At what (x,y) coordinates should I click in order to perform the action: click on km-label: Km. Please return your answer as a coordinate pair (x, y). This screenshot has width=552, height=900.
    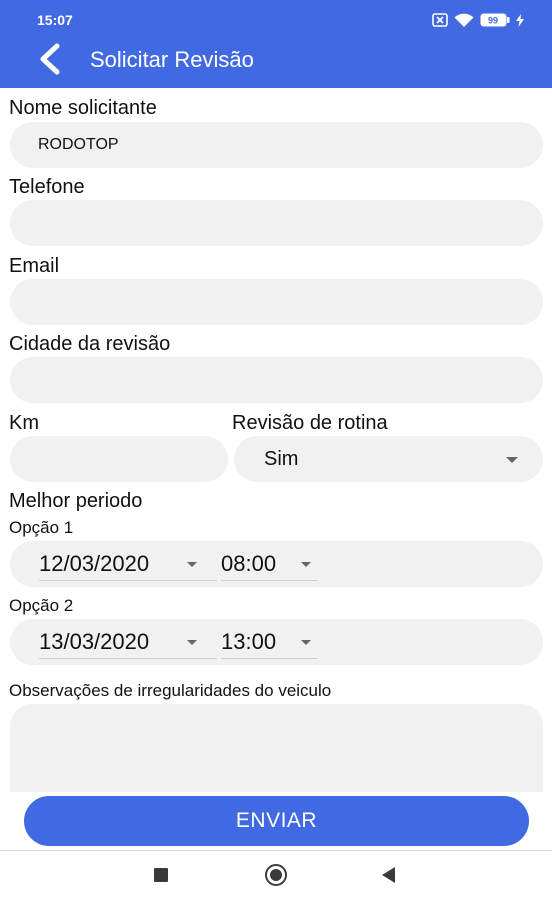
    Looking at the image, I should click on (24, 423).